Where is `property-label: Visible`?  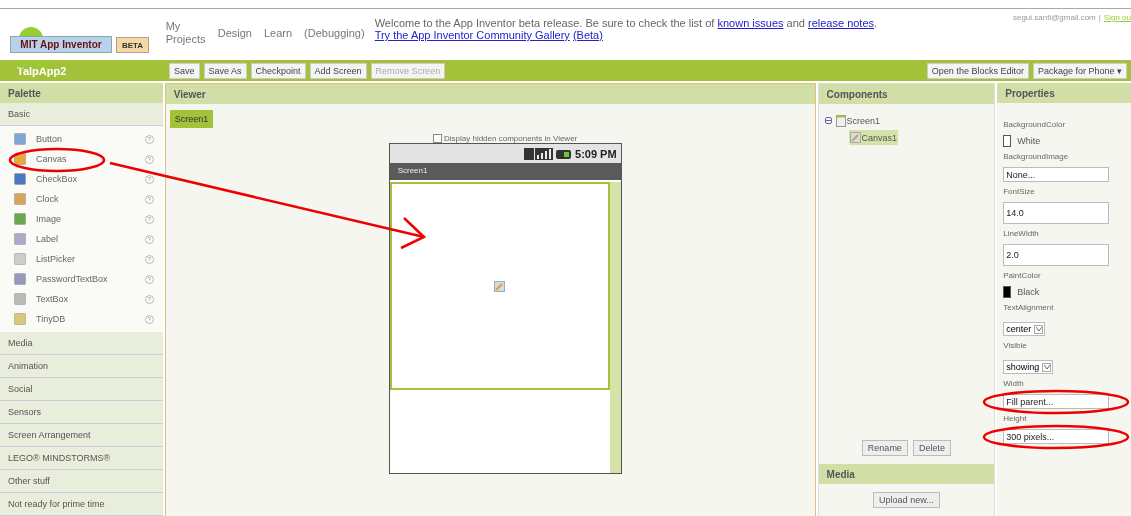 property-label: Visible is located at coordinates (1015, 345).